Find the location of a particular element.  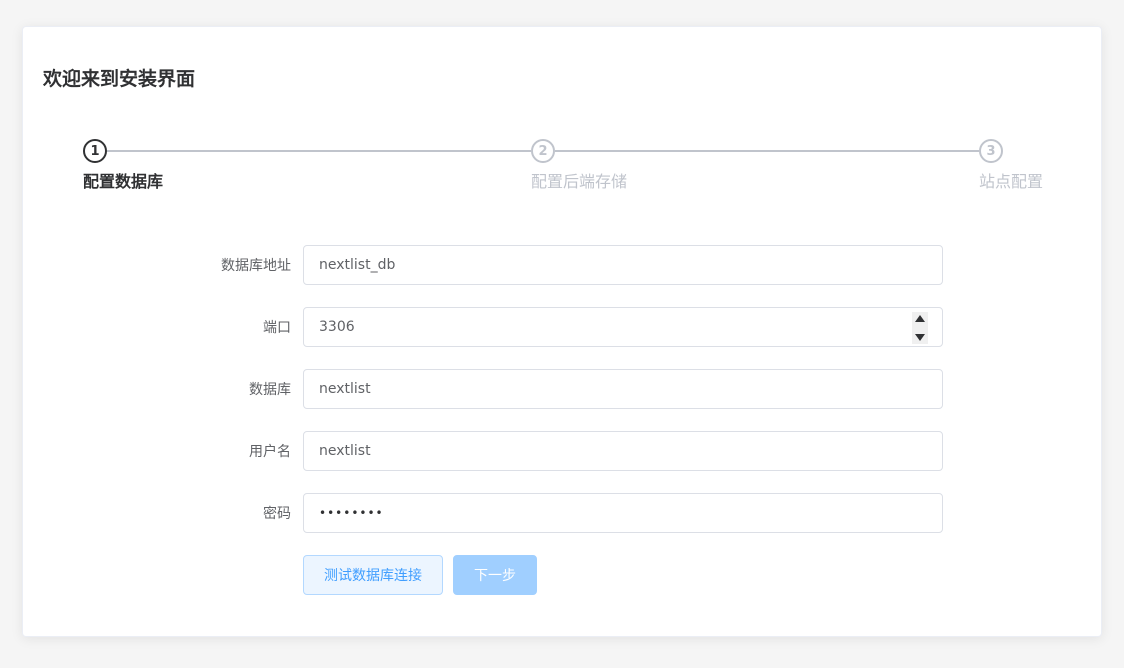

password-input: •••••••• is located at coordinates (623, 513).